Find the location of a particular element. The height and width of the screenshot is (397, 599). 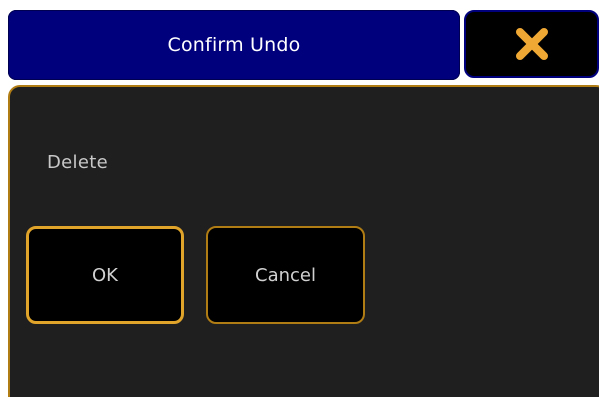

dialog-title-bar: Confirm Undo is located at coordinates (234, 45).